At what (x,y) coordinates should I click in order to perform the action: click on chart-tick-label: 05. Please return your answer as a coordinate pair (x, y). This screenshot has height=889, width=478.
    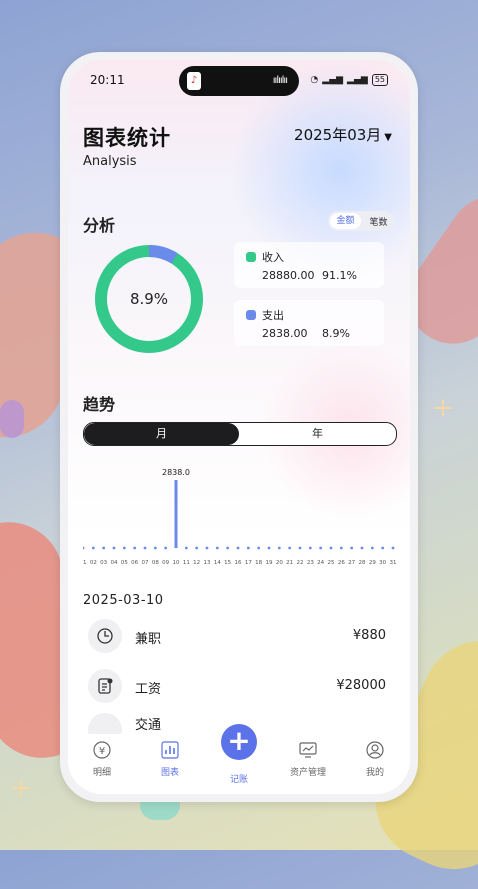
    Looking at the image, I should click on (124, 563).